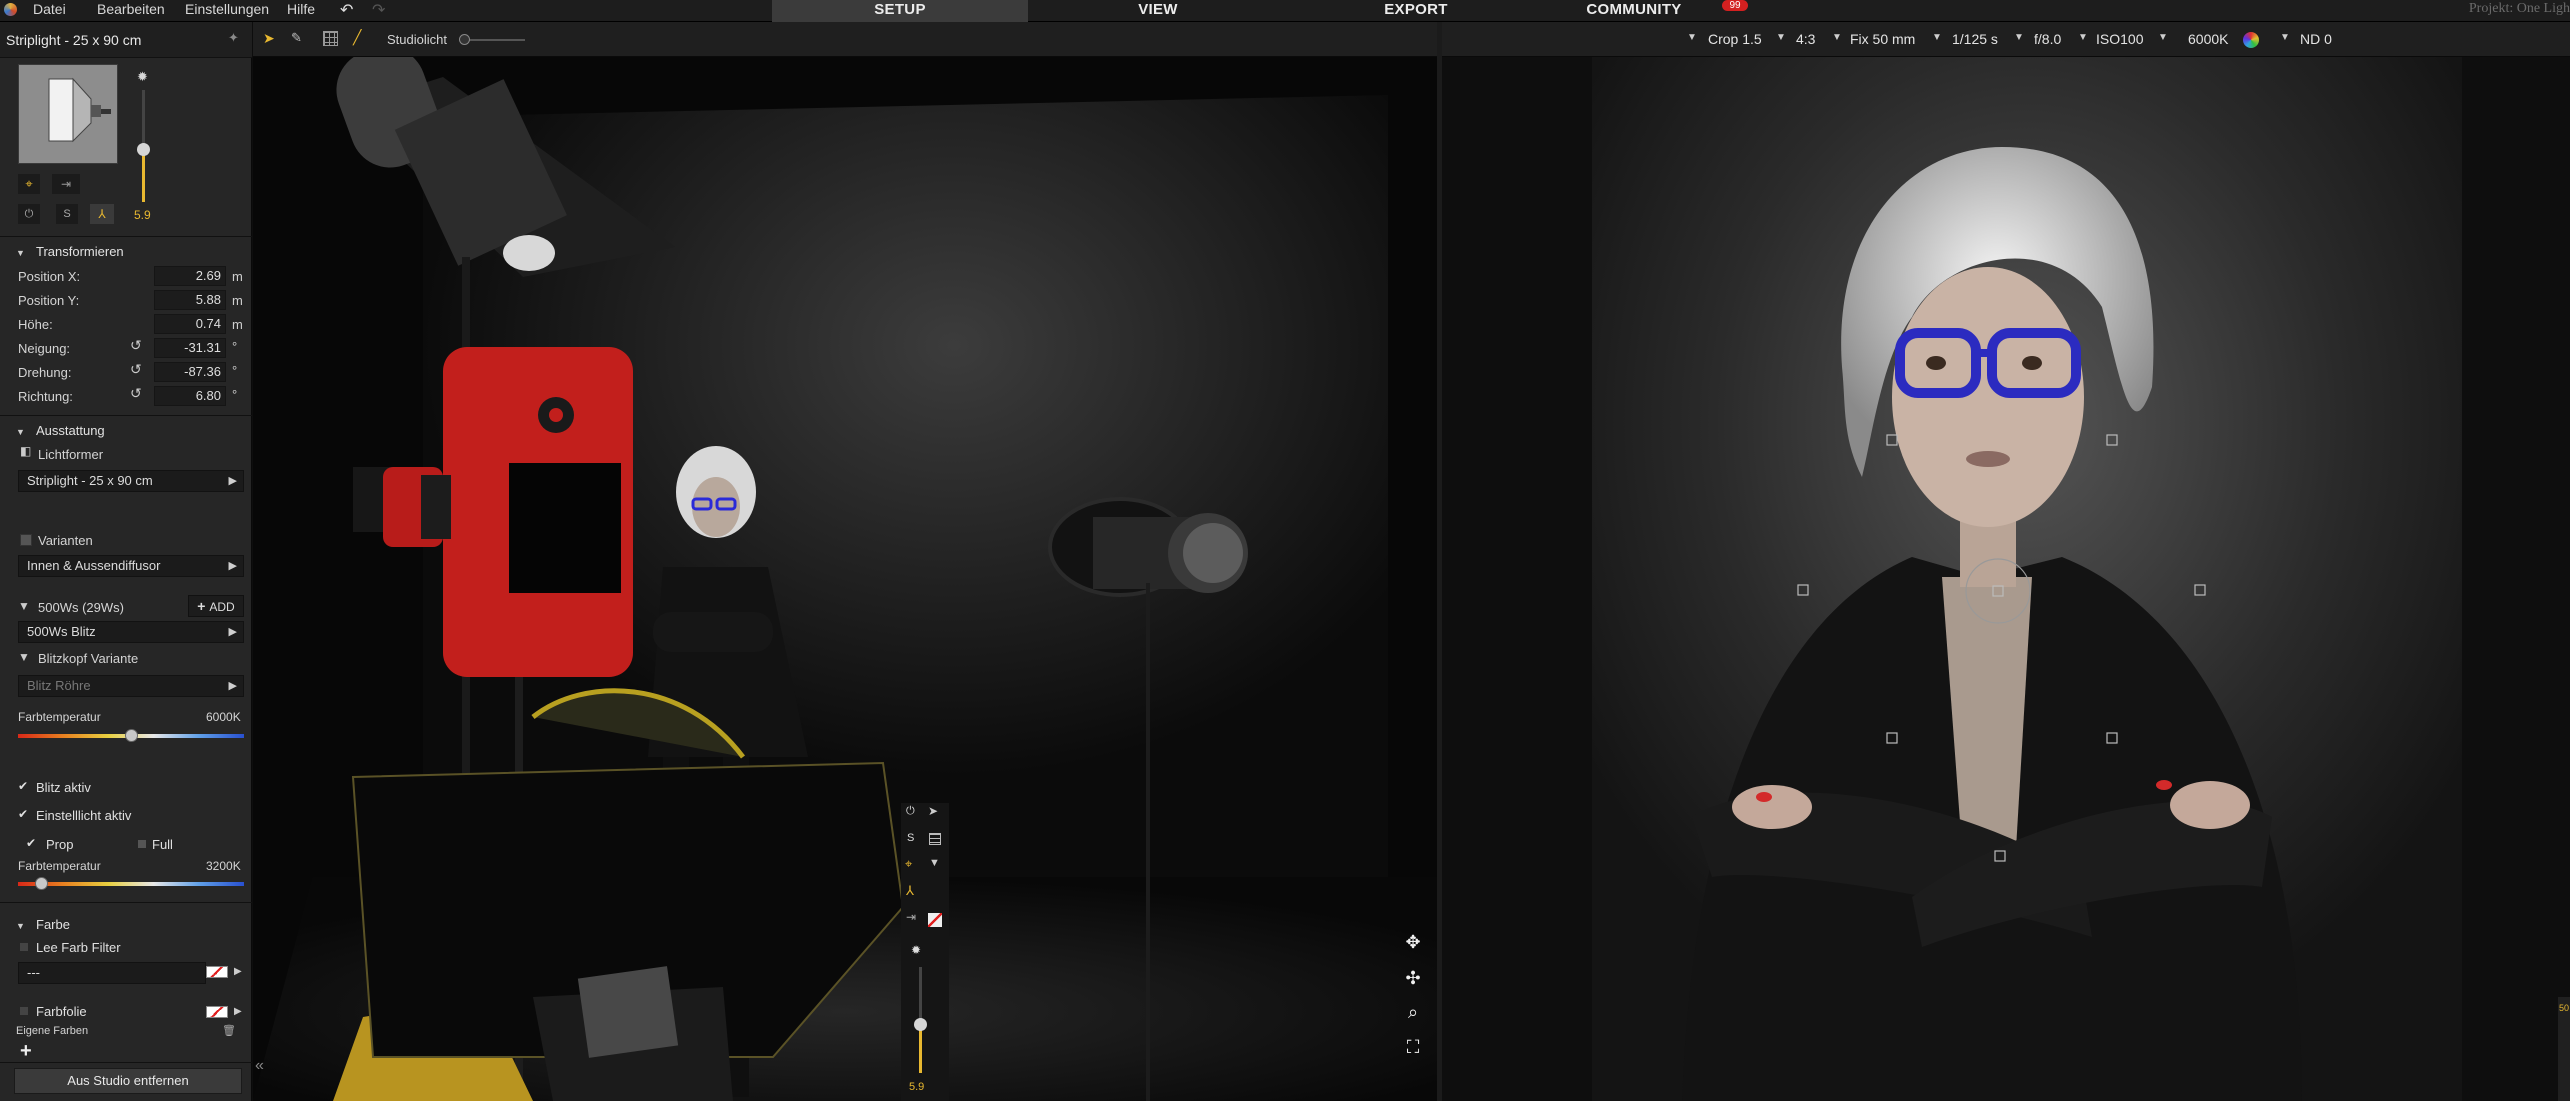  I want to click on solo-button: S, so click(67, 214).